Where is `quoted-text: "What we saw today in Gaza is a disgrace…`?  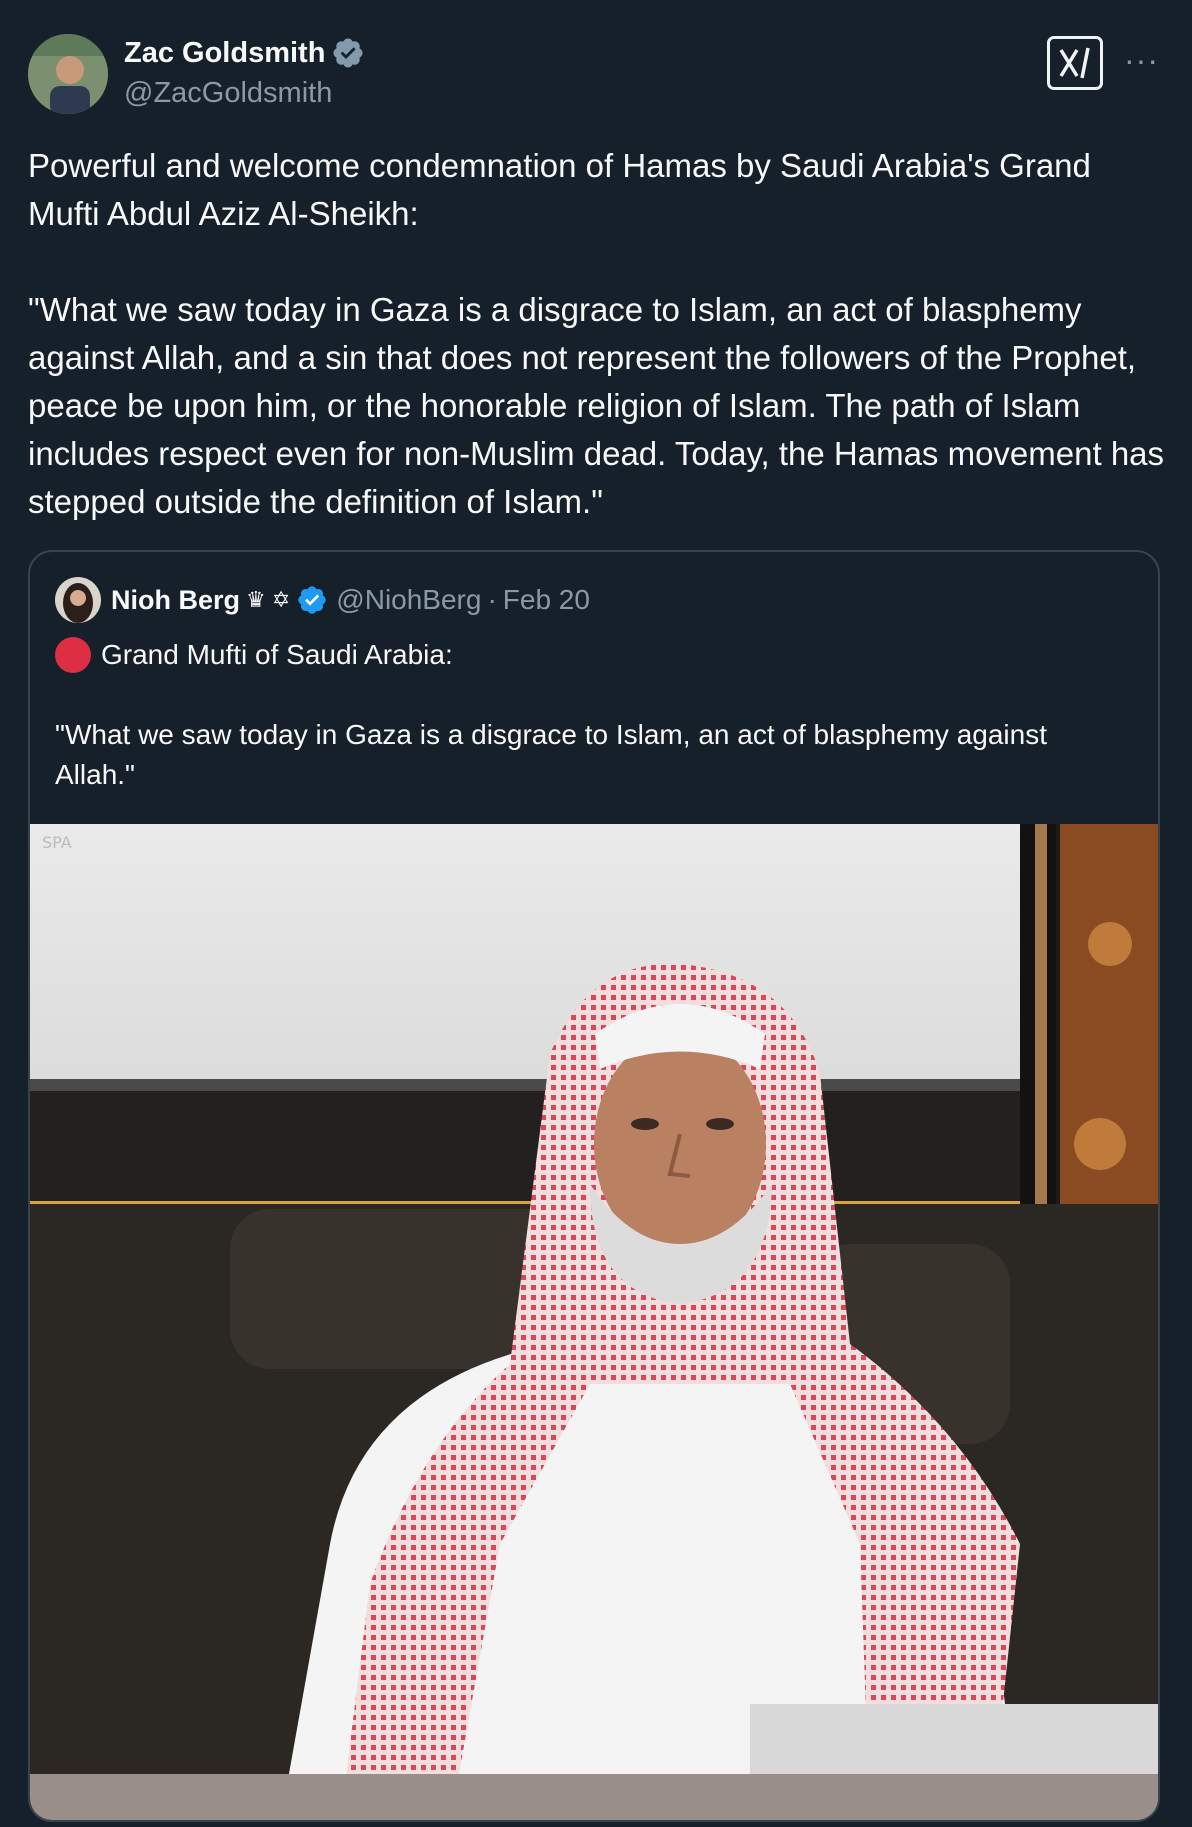
quoted-text: "What we saw today in Gaza is a disgrace… is located at coordinates (551, 754).